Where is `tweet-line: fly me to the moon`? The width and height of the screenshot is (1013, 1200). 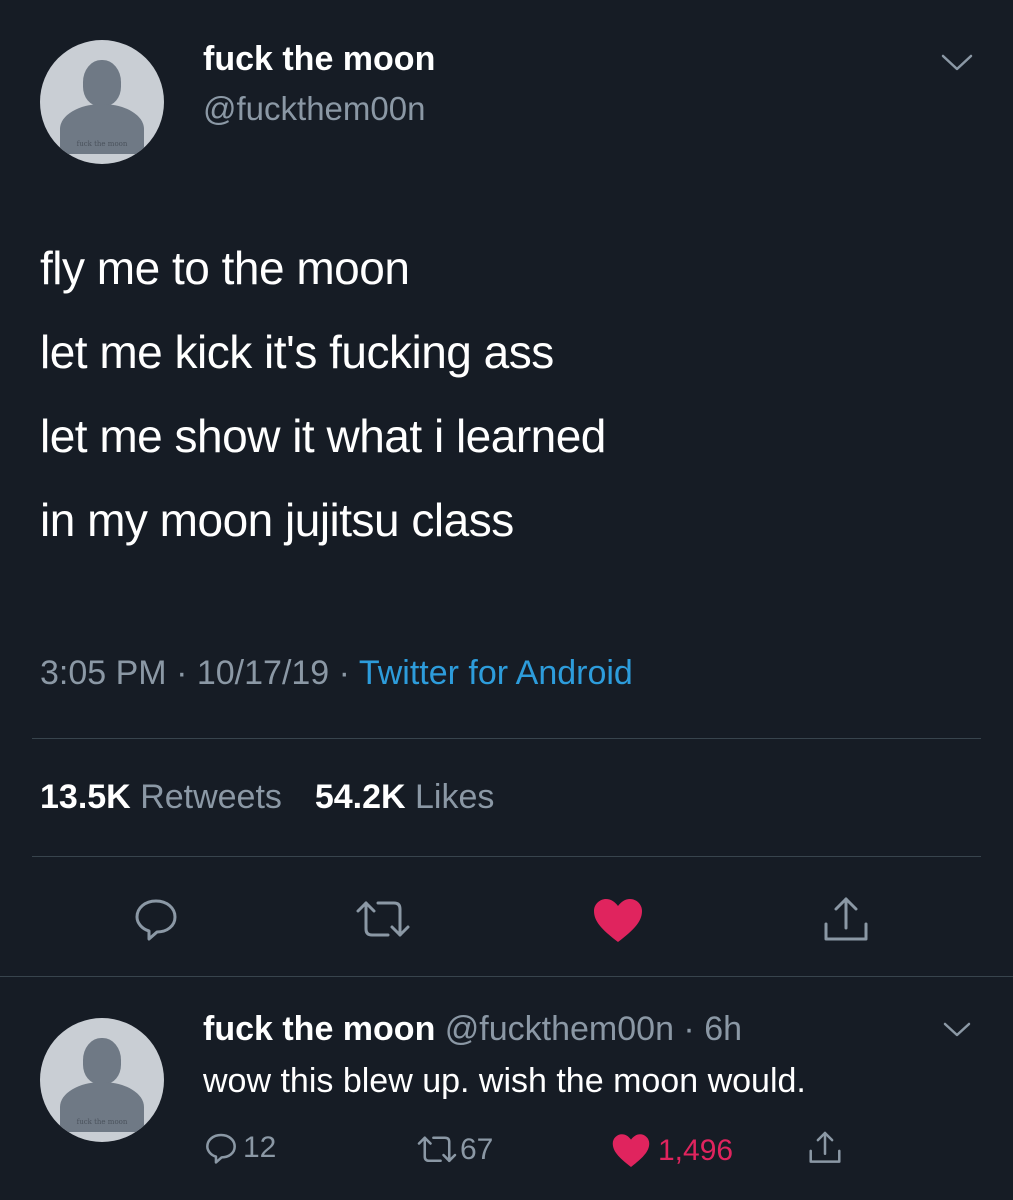
tweet-line: fly me to the moon is located at coordinates (225, 268).